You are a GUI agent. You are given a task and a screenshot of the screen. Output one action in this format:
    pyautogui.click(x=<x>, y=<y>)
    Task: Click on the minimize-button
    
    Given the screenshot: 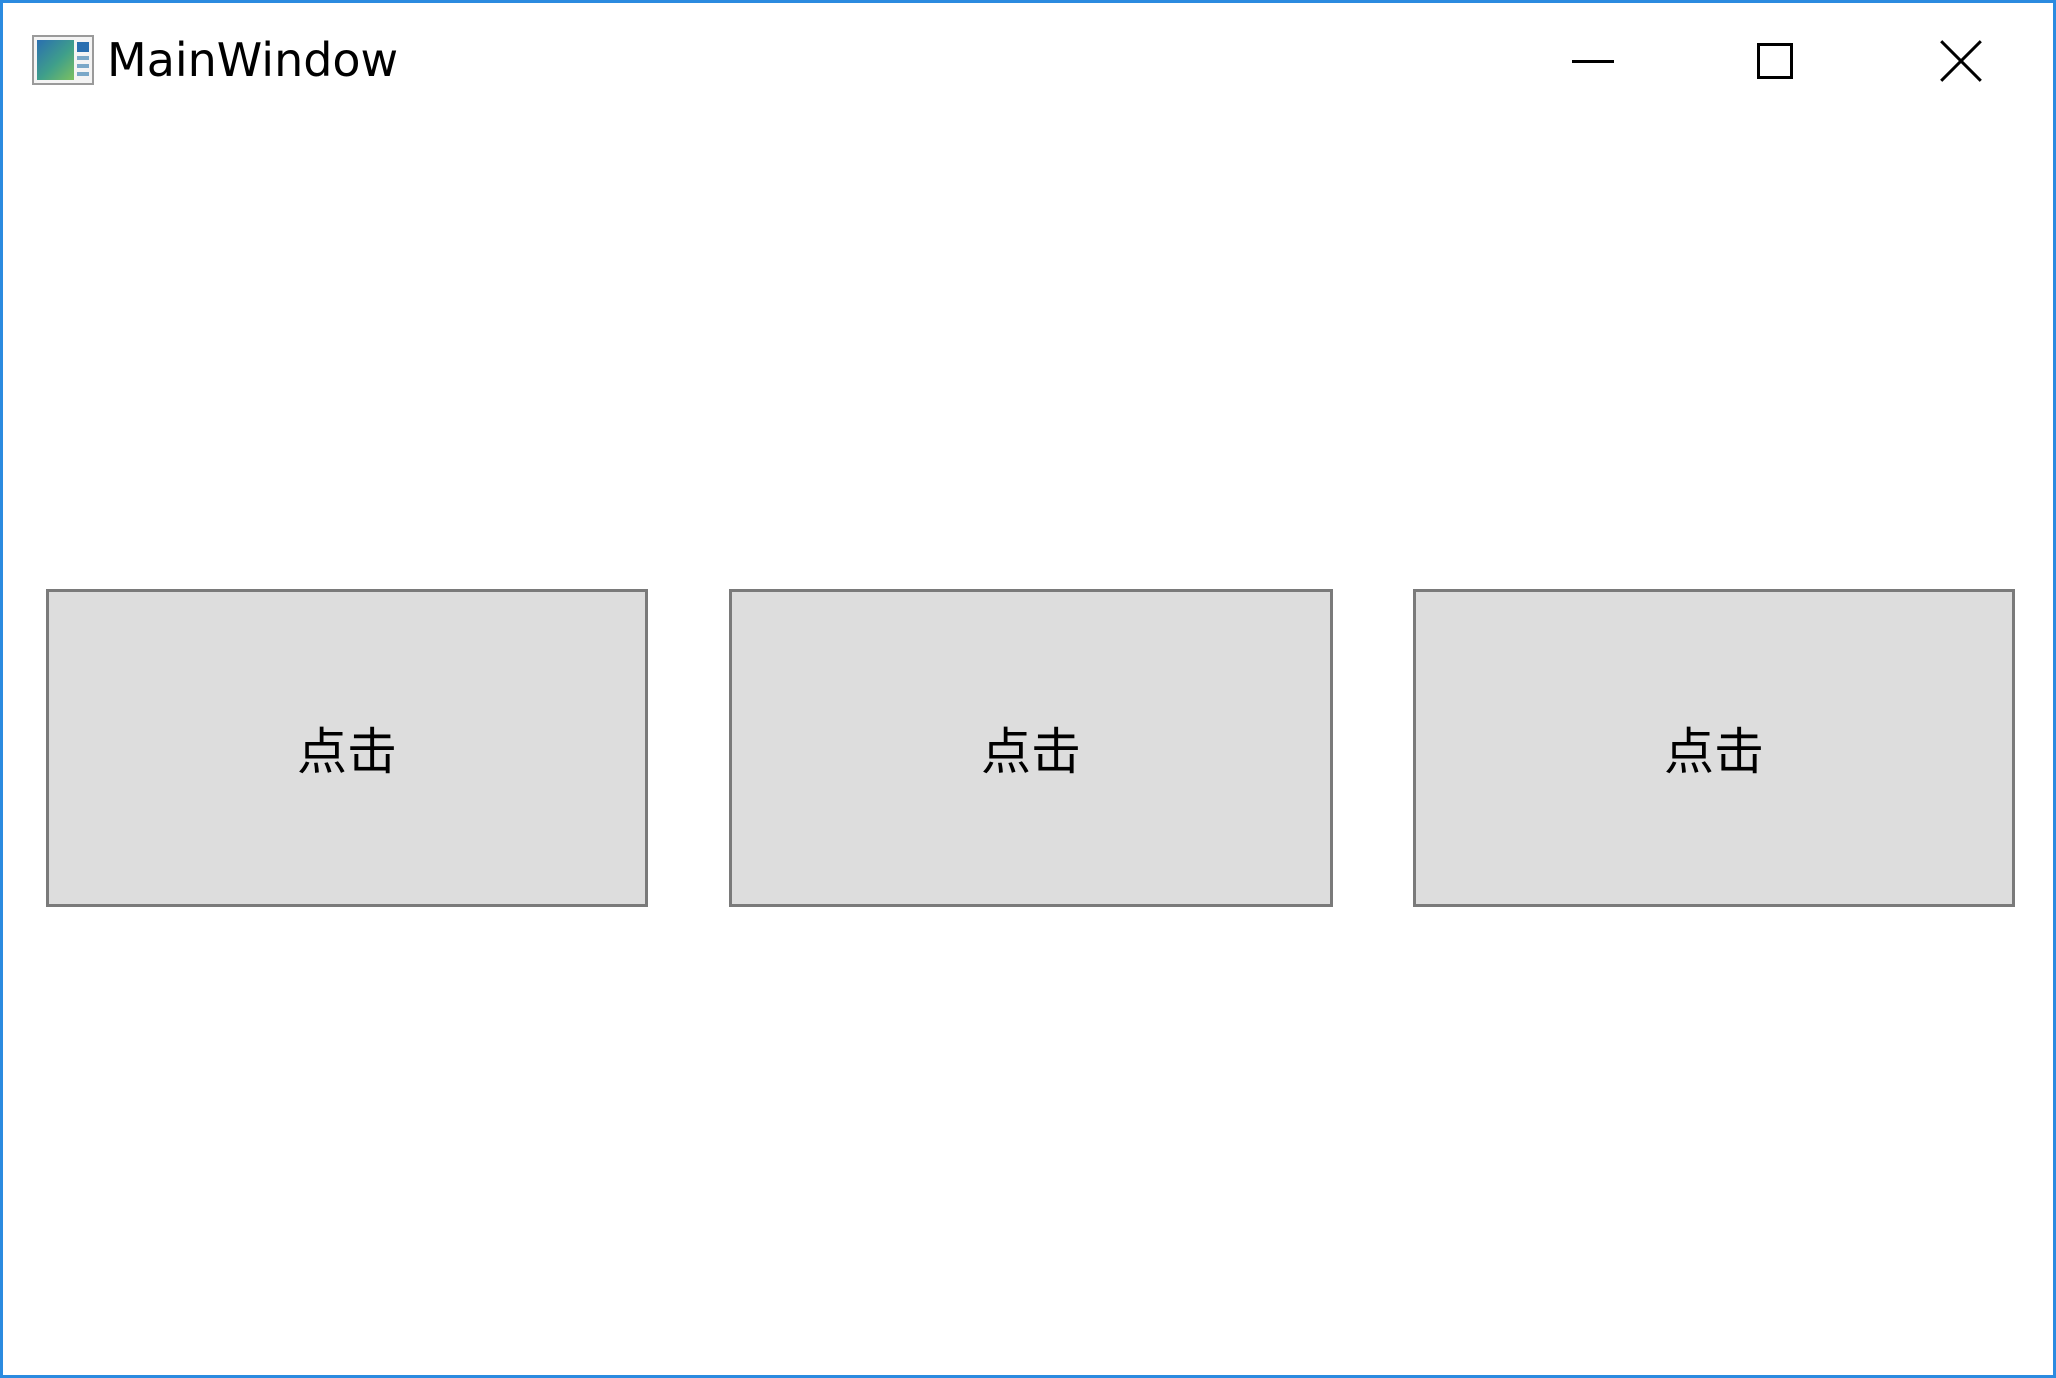 What is the action you would take?
    pyautogui.click(x=1593, y=61)
    